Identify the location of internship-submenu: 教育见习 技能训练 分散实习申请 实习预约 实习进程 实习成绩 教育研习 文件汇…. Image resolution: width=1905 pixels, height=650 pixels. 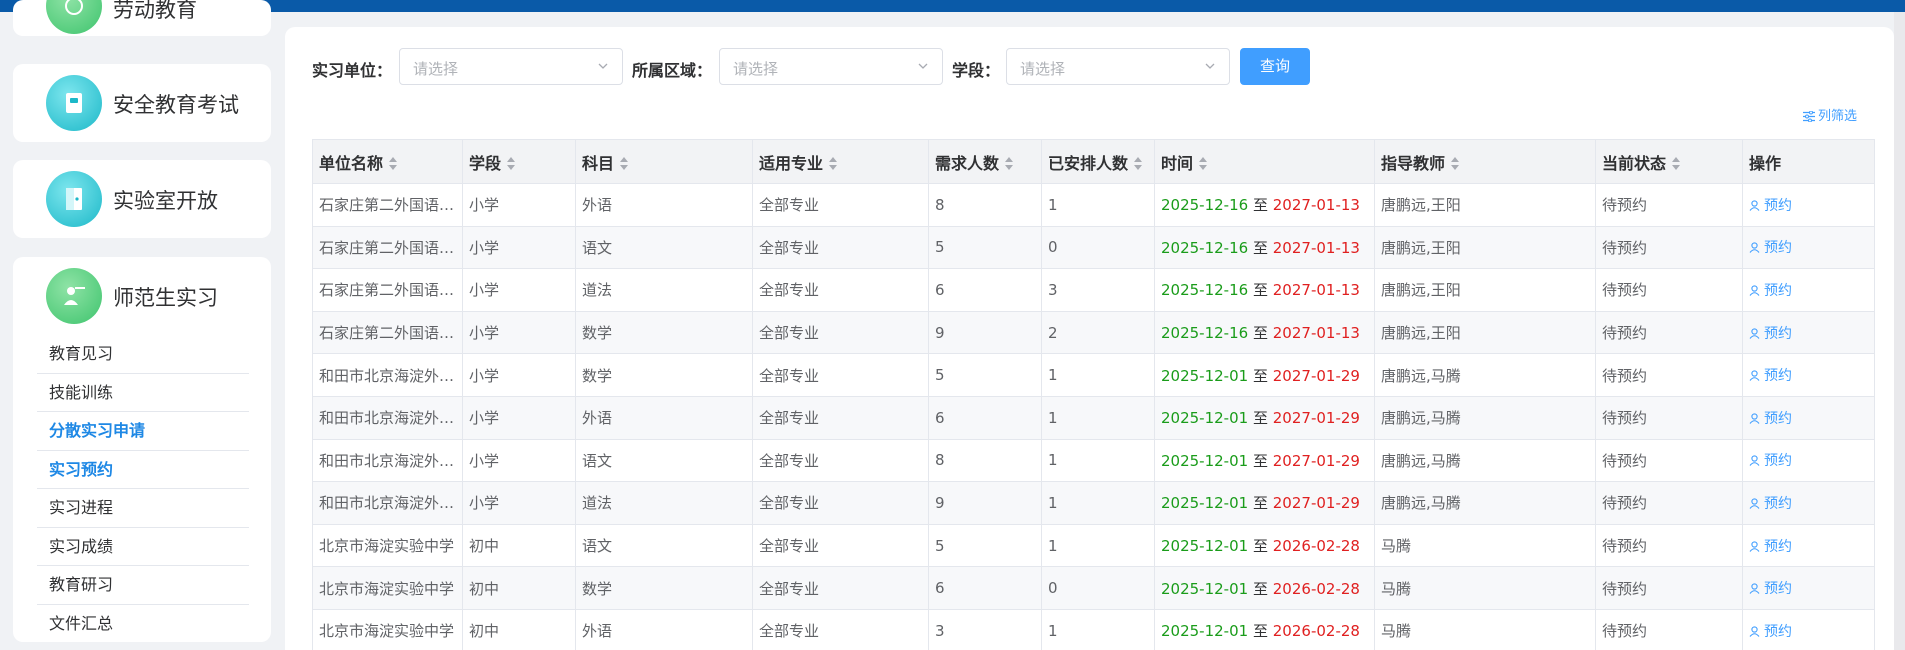
(143, 489).